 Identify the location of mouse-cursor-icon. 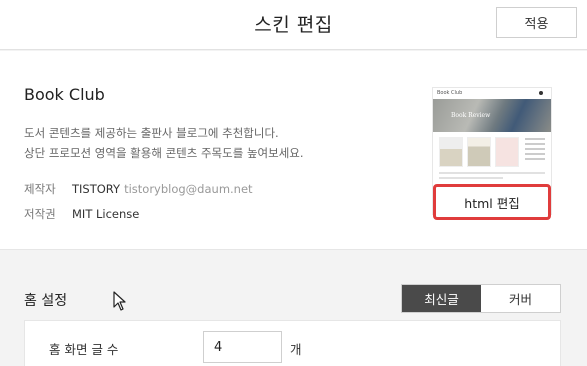
(119, 301).